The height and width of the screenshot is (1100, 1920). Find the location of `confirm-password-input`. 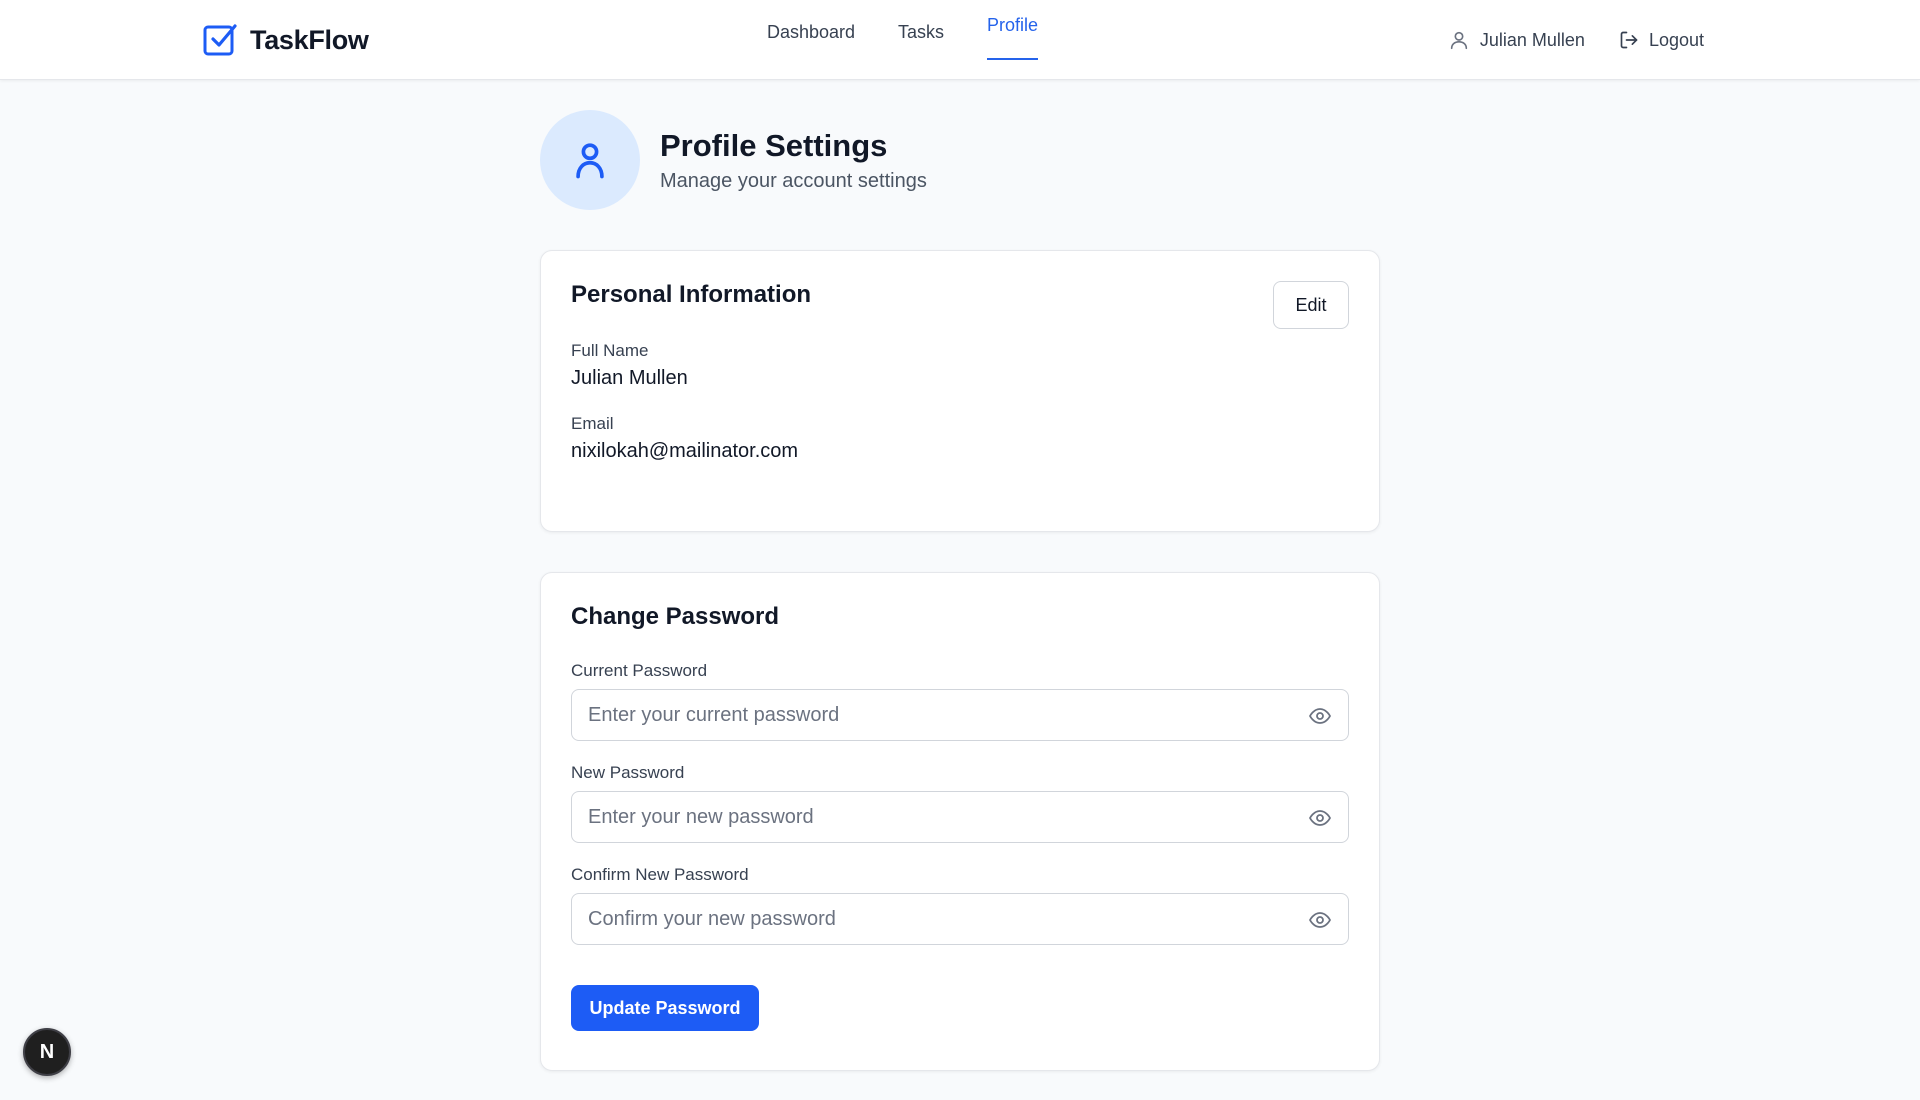

confirm-password-input is located at coordinates (960, 919).